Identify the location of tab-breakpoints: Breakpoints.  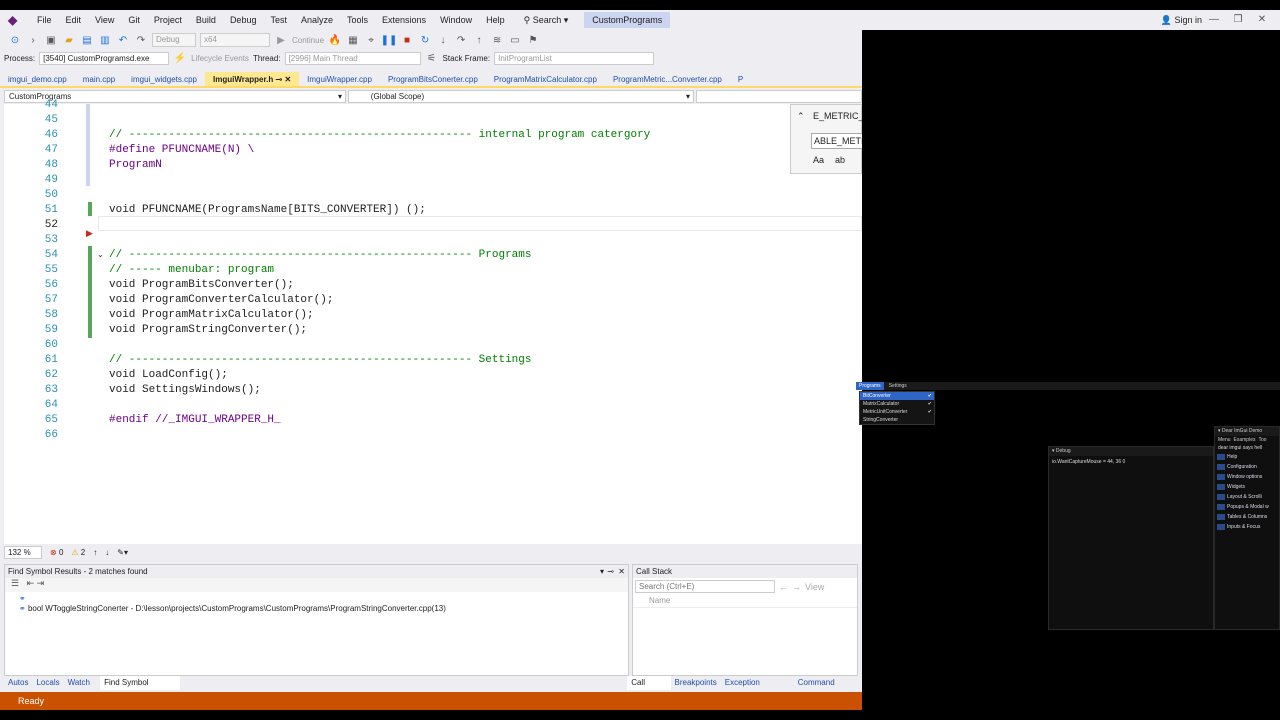
(696, 683).